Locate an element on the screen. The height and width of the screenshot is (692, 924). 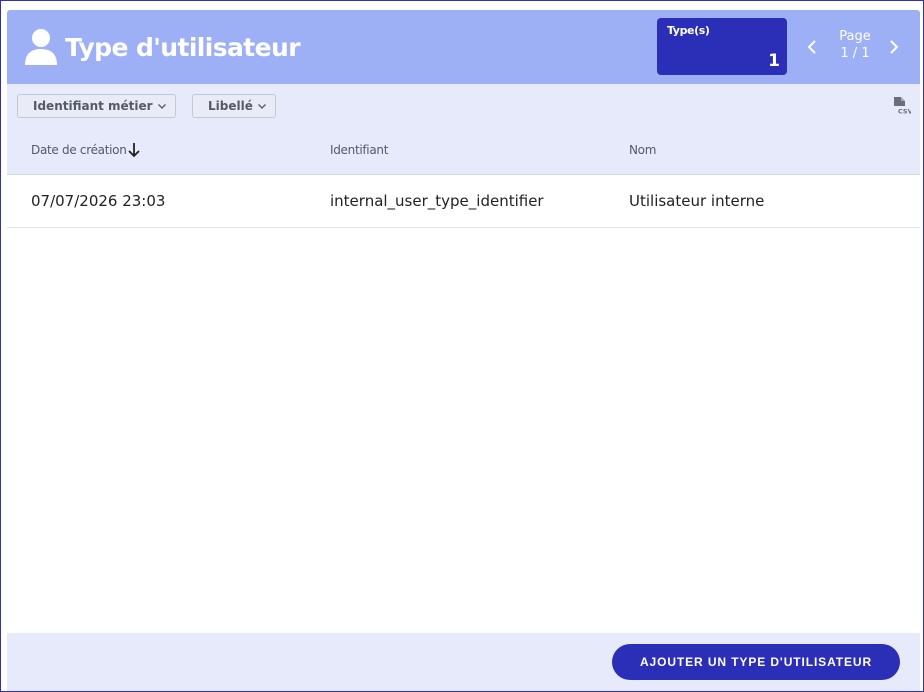
column-label: Identifiant is located at coordinates (359, 150).